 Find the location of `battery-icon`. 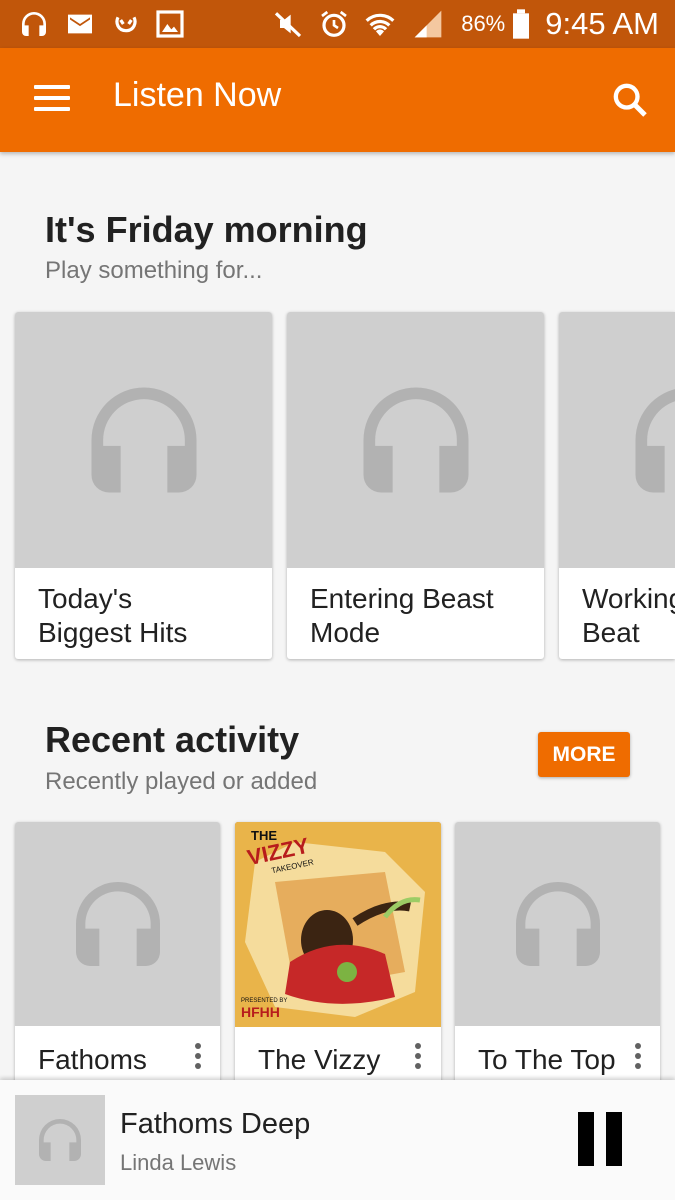

battery-icon is located at coordinates (521, 24).